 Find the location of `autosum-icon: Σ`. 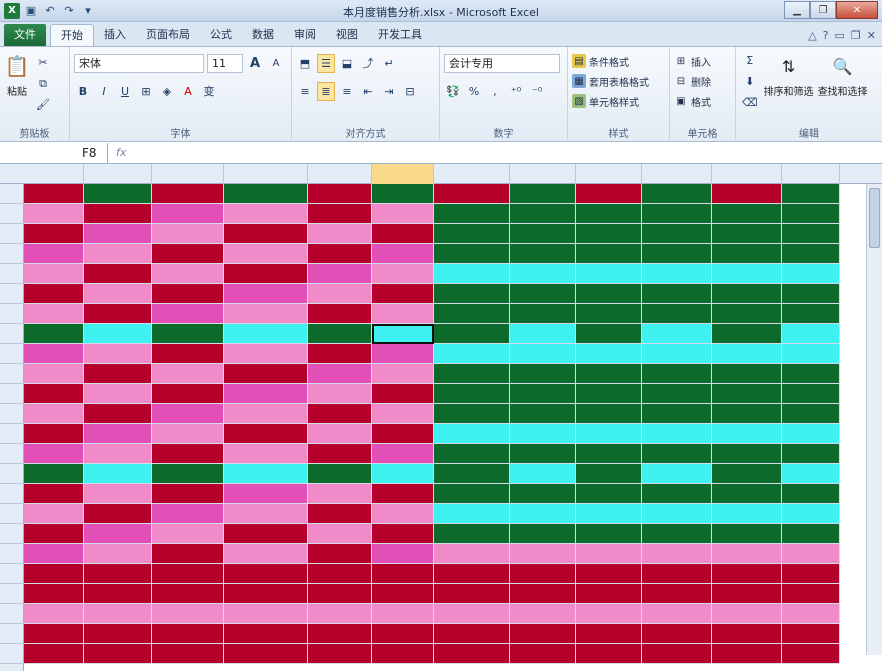

autosum-icon: Σ is located at coordinates (750, 60).